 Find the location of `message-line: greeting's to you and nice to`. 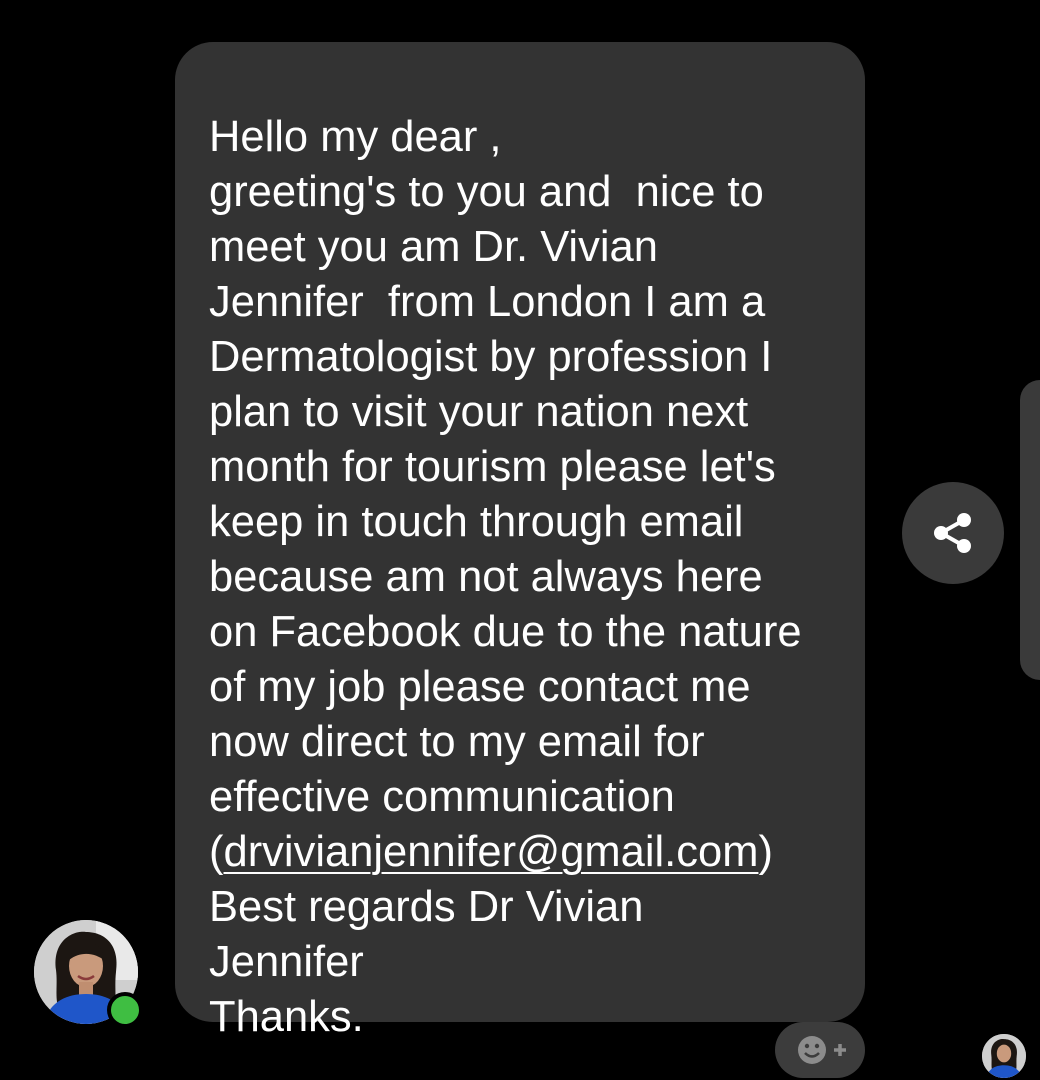

message-line: greeting's to you and nice to is located at coordinates (486, 192).